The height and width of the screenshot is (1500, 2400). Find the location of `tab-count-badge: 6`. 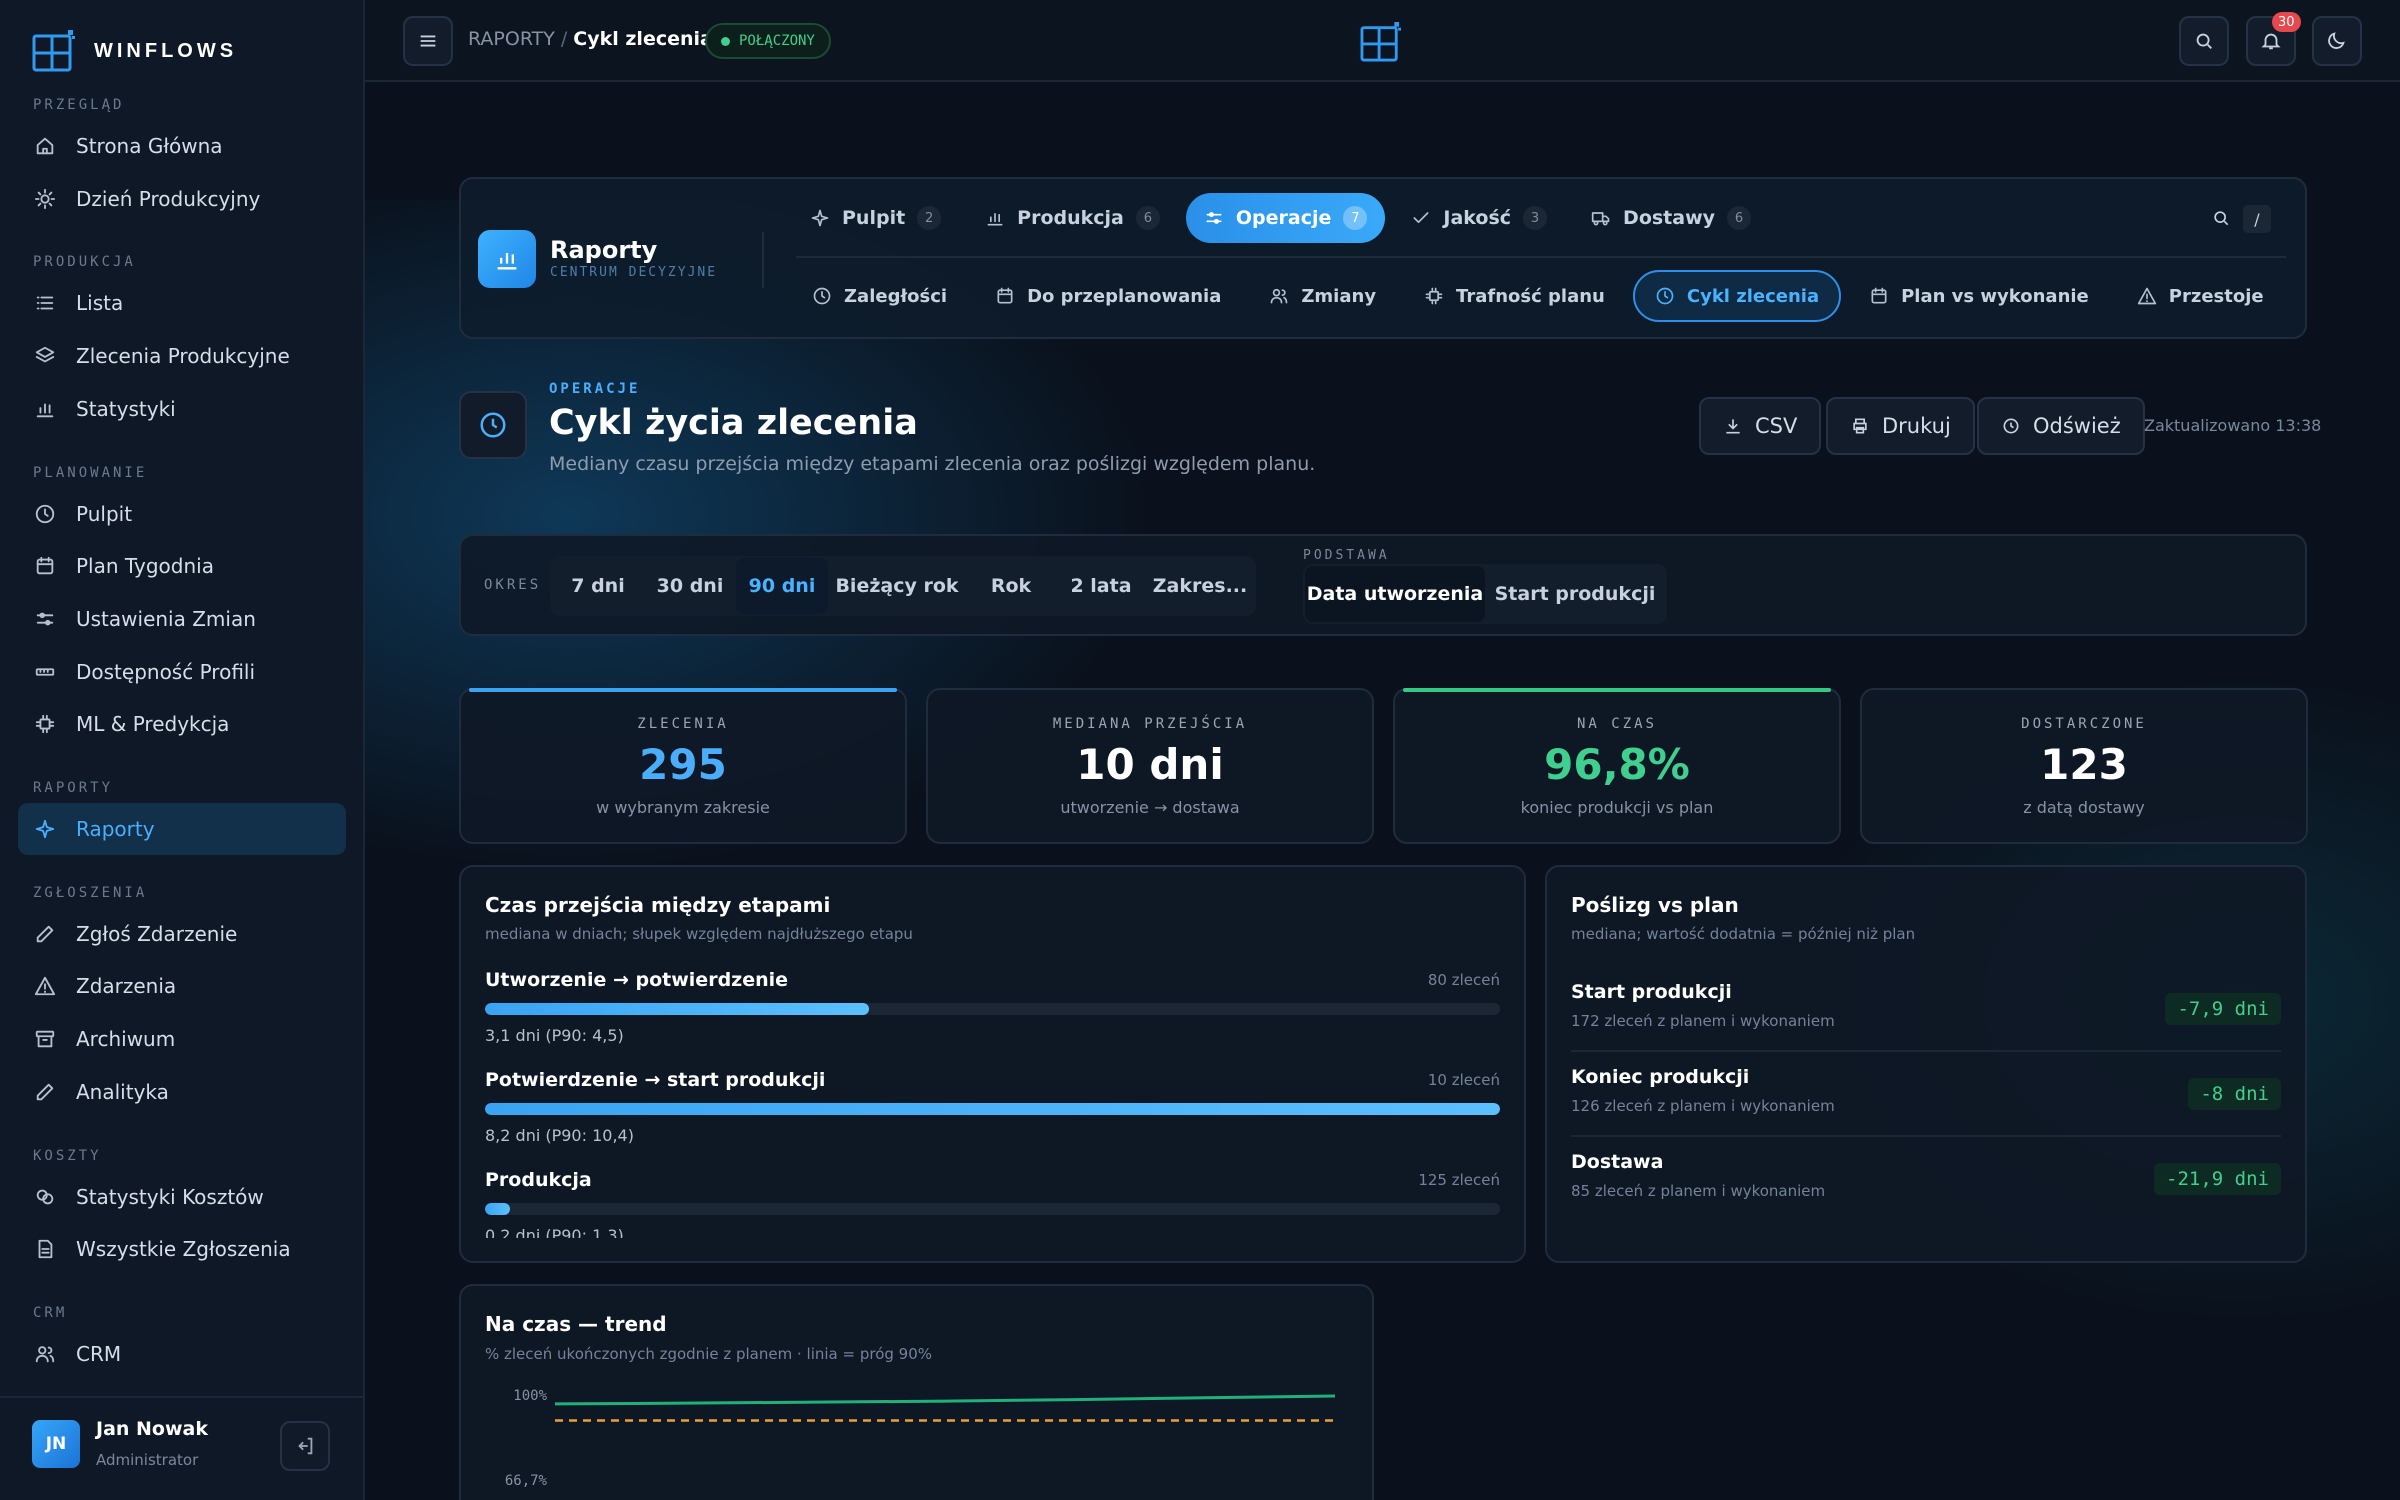

tab-count-badge: 6 is located at coordinates (1739, 218).